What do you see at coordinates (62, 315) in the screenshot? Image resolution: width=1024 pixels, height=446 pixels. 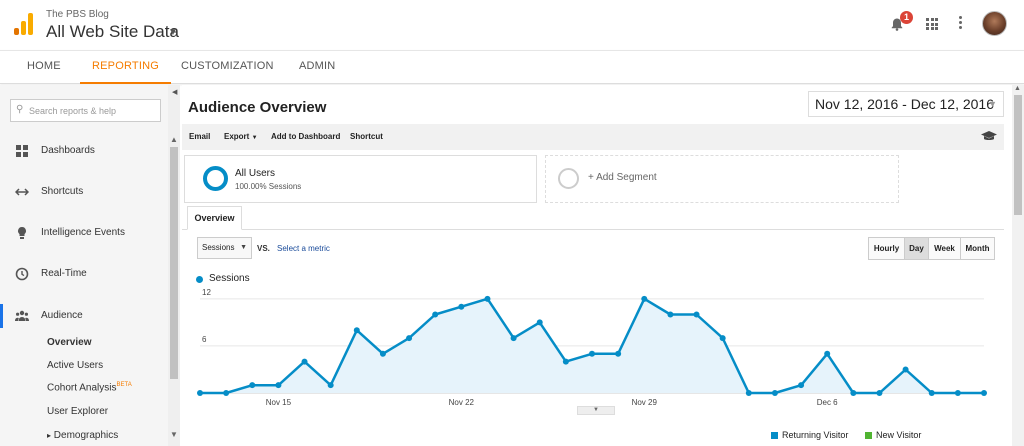 I see `sidebar-item-label: Audience` at bounding box center [62, 315].